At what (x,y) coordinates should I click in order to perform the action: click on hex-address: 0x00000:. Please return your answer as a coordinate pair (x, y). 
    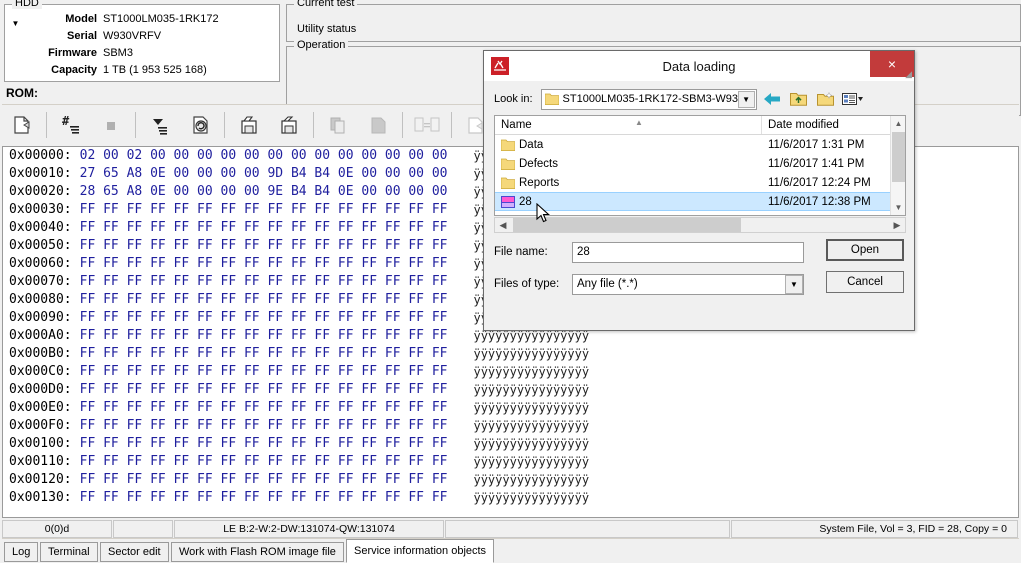
    Looking at the image, I should click on (40, 155).